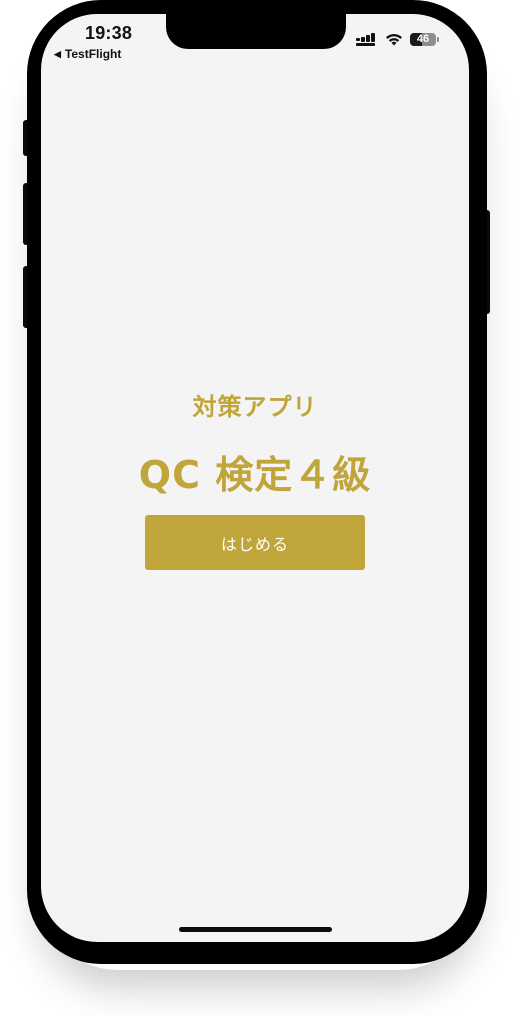 The image size is (513, 1016). I want to click on battery-level: 46, so click(423, 39).